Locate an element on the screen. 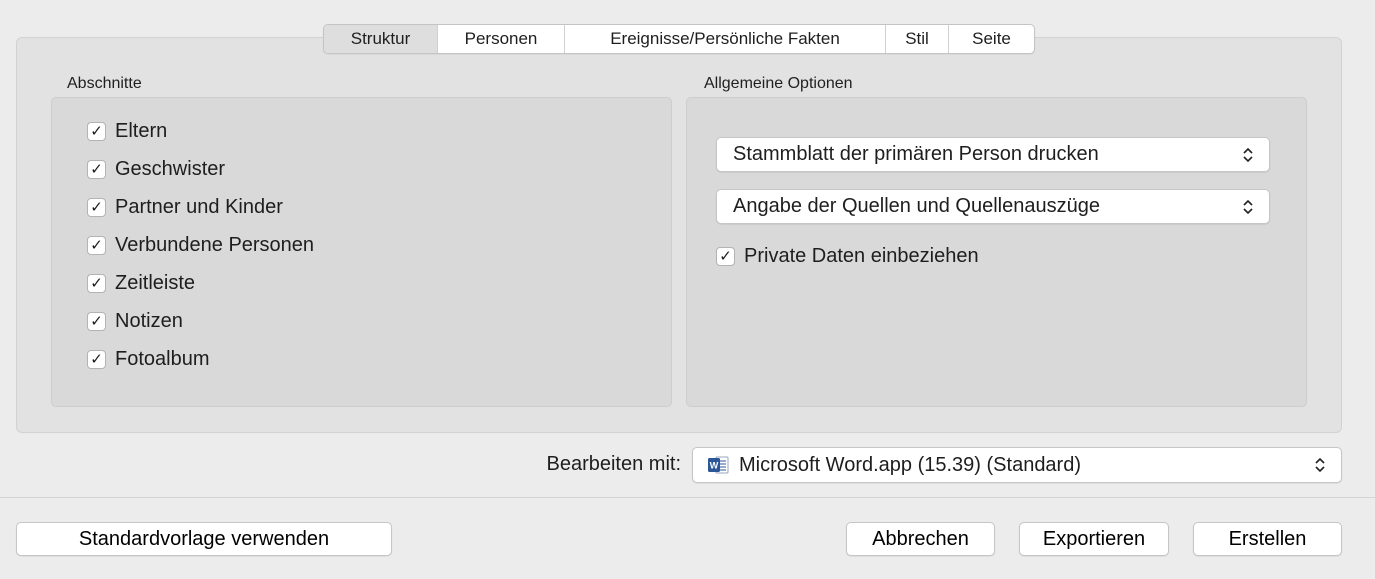 The width and height of the screenshot is (1375, 579). checkbox-label-partner-kinder: Partner und Kinder is located at coordinates (199, 206).